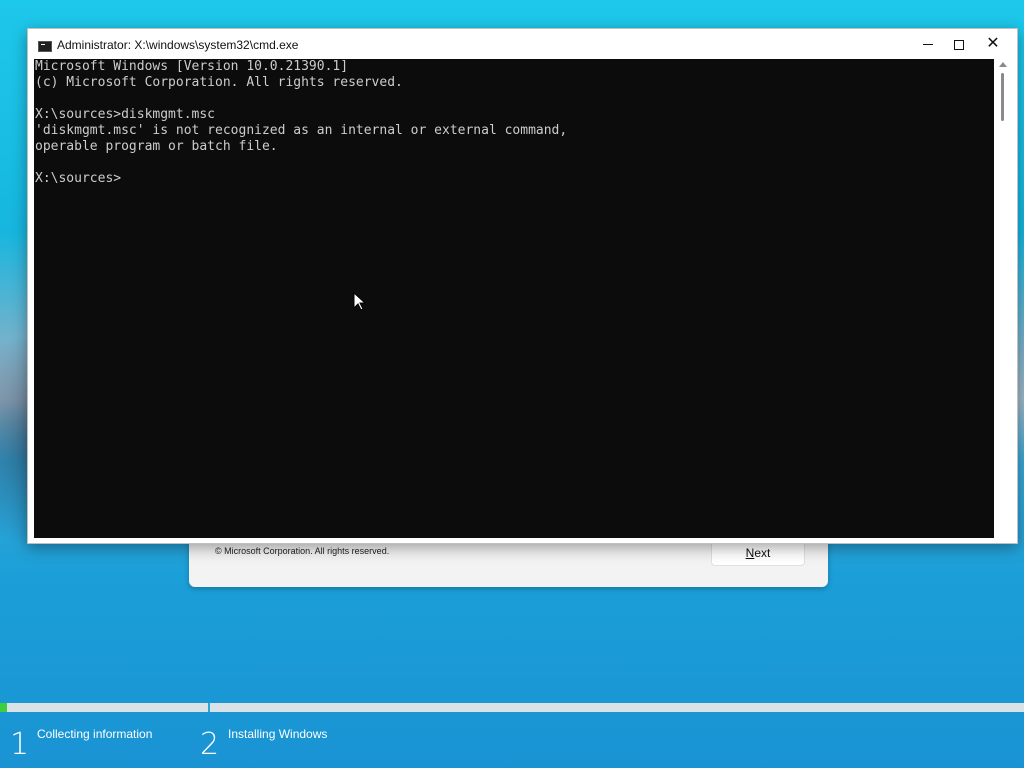  What do you see at coordinates (192, 66) in the screenshot?
I see `console-line: Microsoft Windows [Version 10.0.21390.1]` at bounding box center [192, 66].